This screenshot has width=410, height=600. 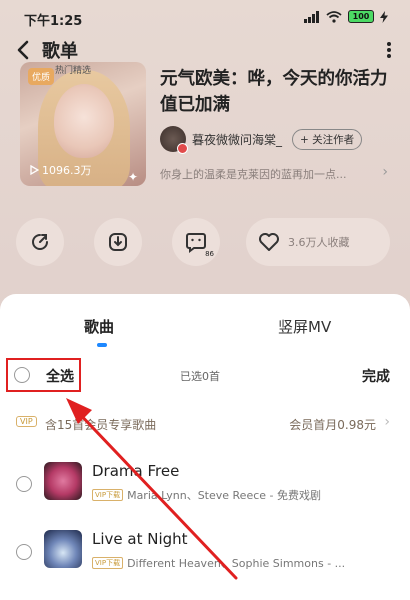 I want to click on done-button: 完成, so click(x=376, y=376).